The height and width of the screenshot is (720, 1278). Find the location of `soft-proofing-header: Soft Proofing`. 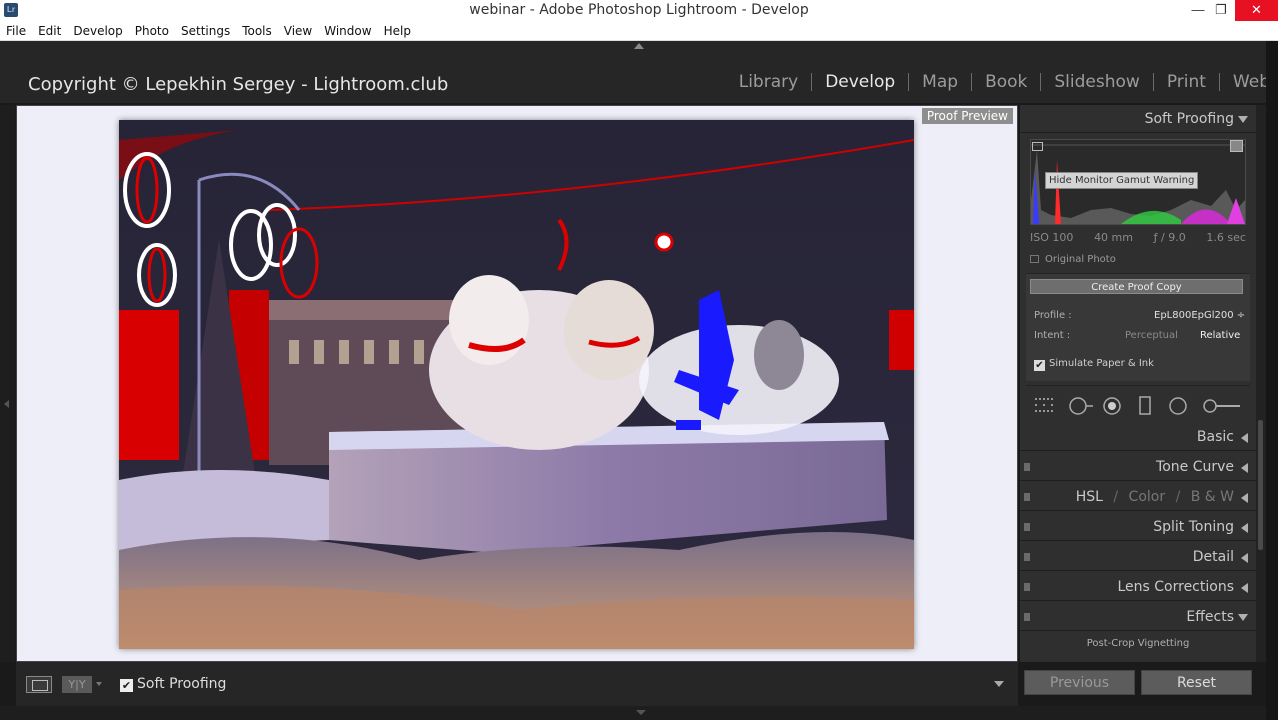

soft-proofing-header: Soft Proofing is located at coordinates (1138, 119).